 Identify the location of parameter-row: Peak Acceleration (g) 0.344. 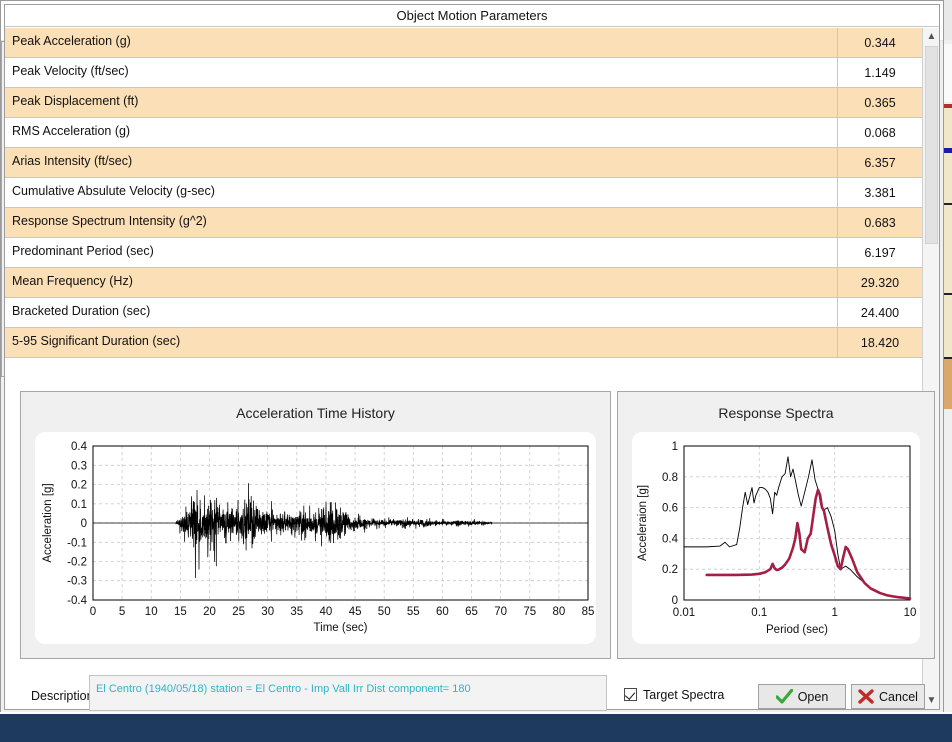
(463, 43).